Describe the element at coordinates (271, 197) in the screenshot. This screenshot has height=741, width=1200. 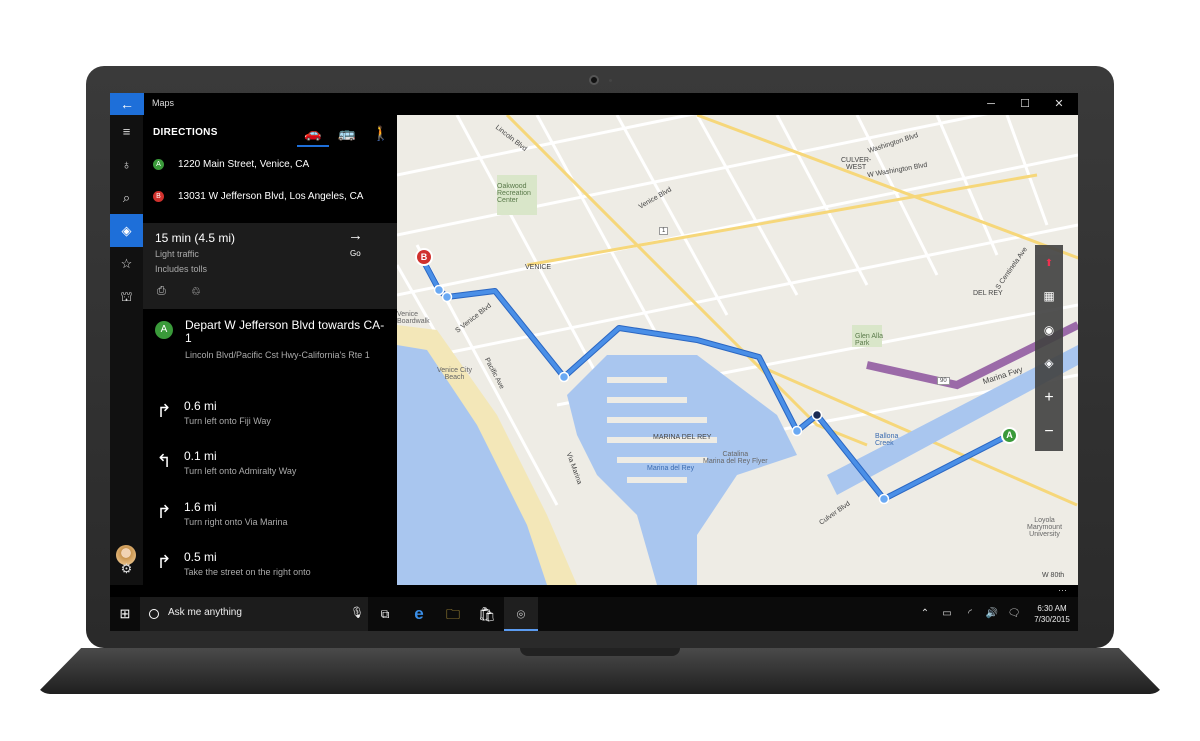
I see `to-address: 13031 W Jefferson Blvd, Los Angeles, CA` at that location.